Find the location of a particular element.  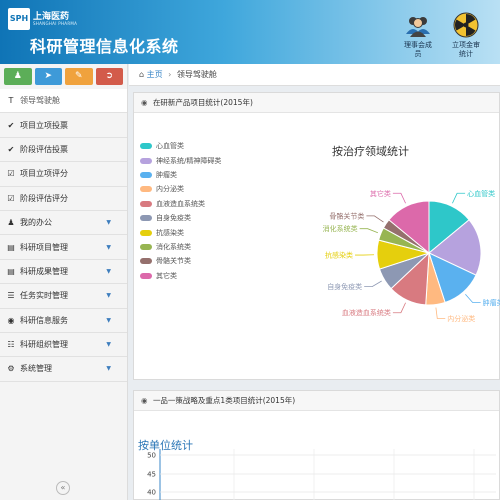

send-shortcut-button: ➤ is located at coordinates (48, 76).